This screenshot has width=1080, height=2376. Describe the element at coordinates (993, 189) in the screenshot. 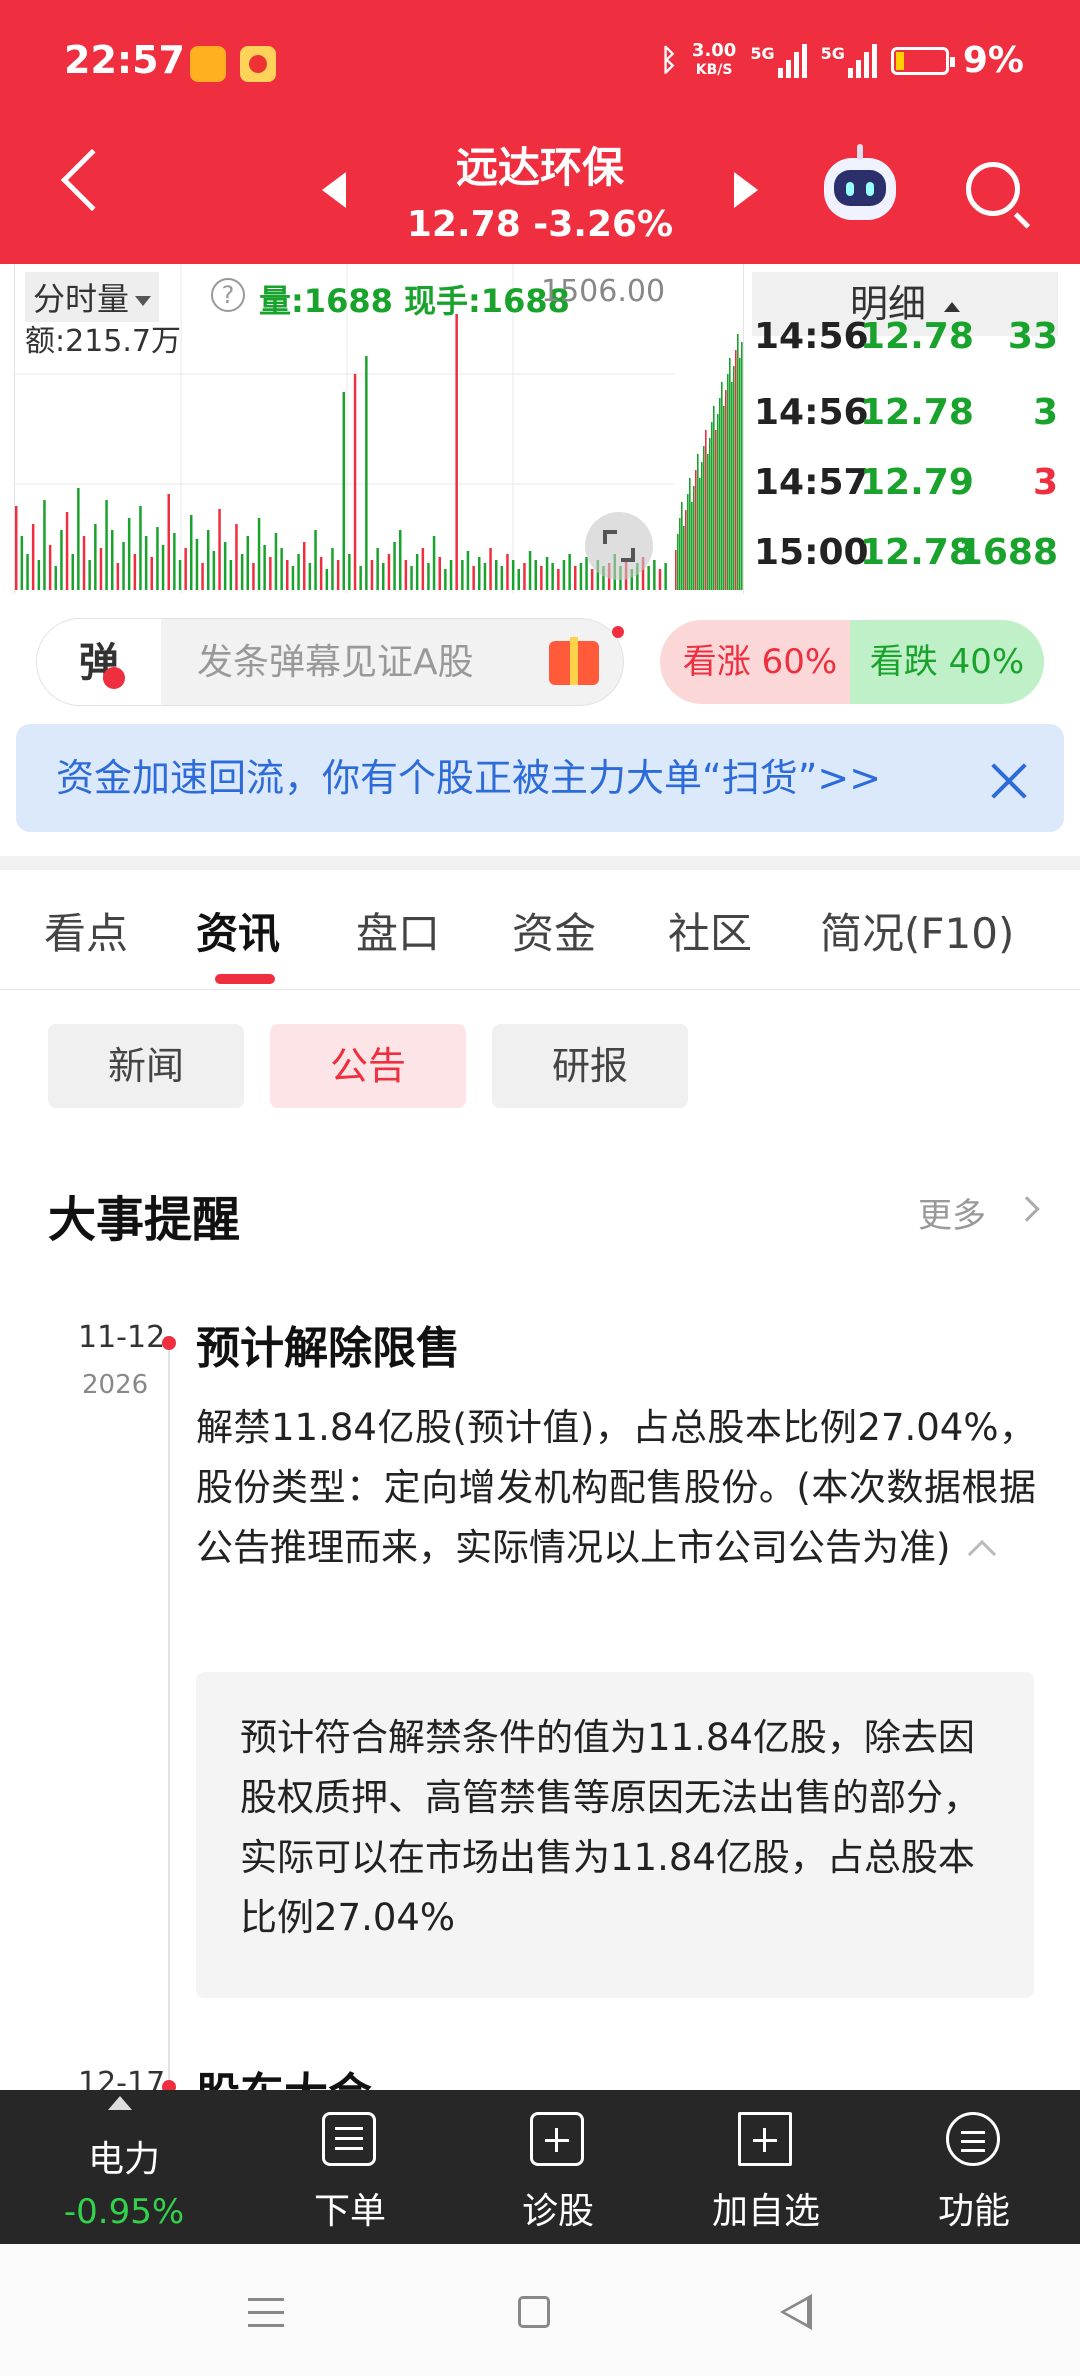

I see `search-icon` at that location.